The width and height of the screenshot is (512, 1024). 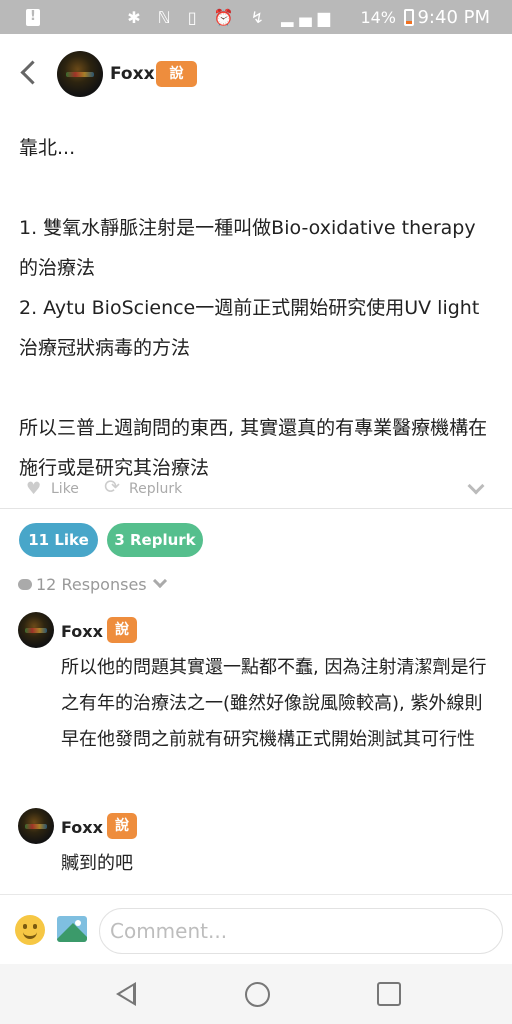 I want to click on clock: 9:40 PM, so click(x=453, y=17).